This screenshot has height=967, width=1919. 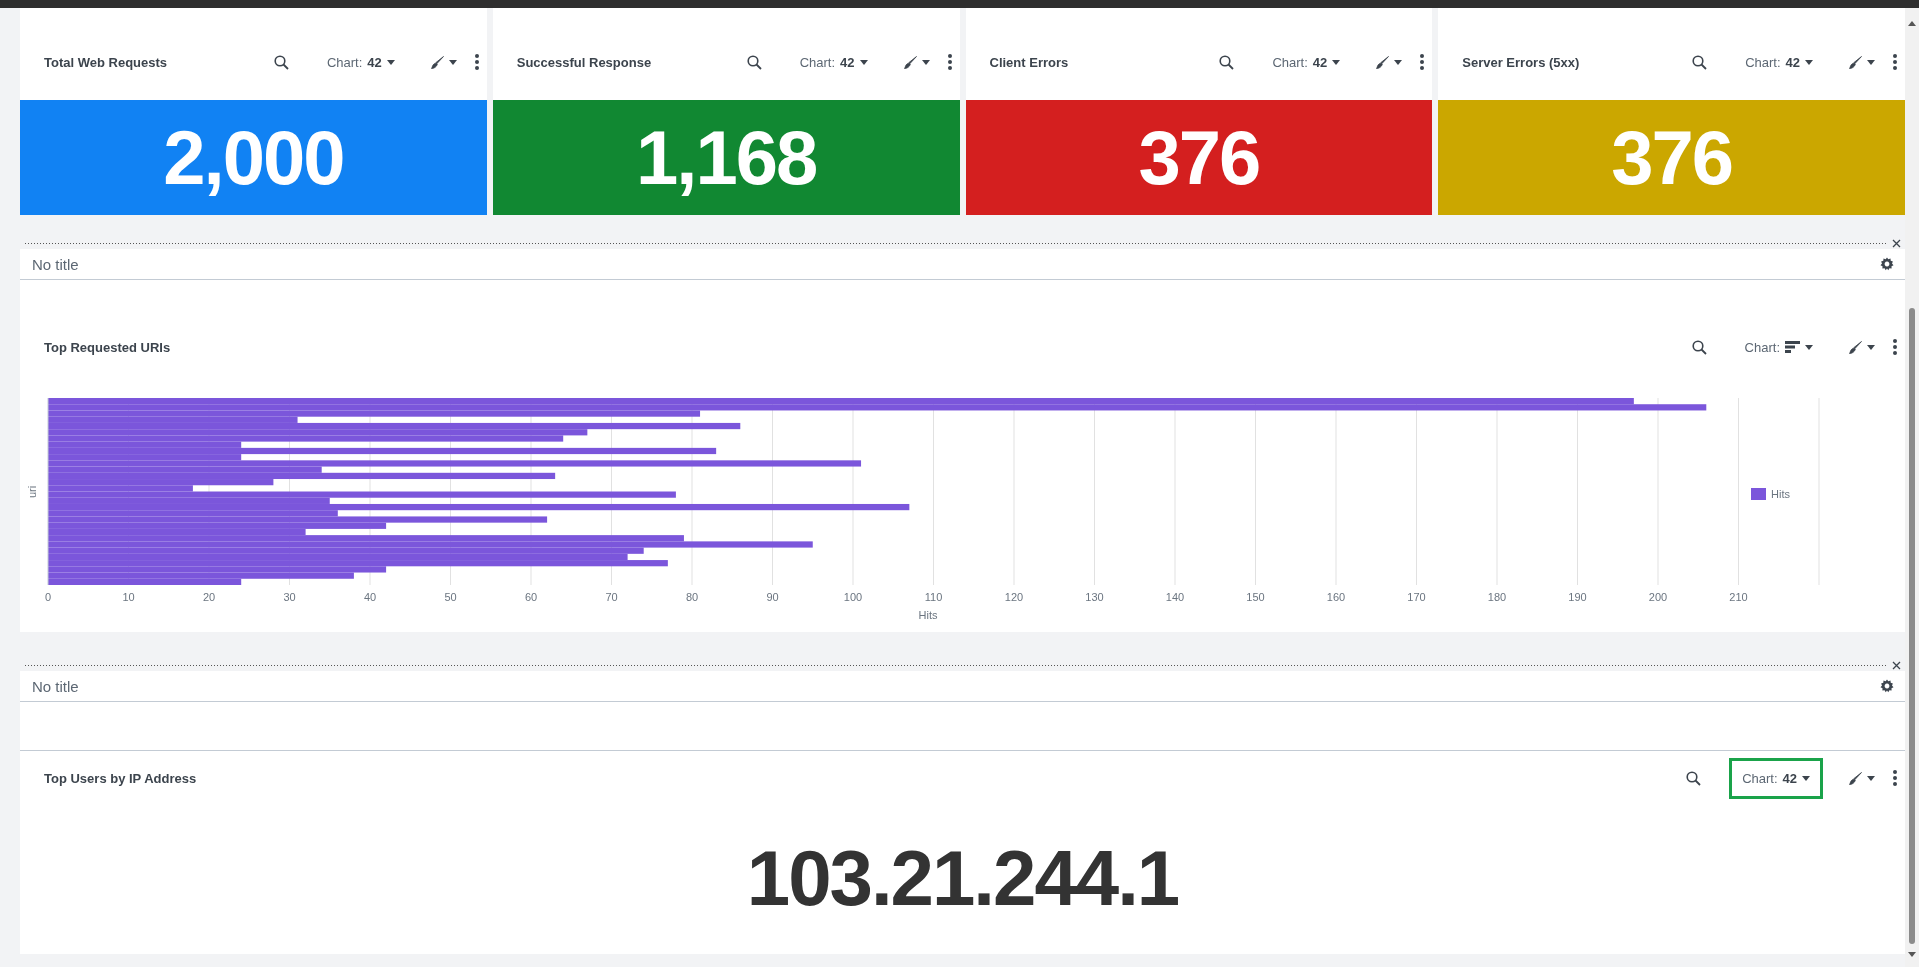 I want to click on panel-title: Successful Response, so click(x=584, y=62).